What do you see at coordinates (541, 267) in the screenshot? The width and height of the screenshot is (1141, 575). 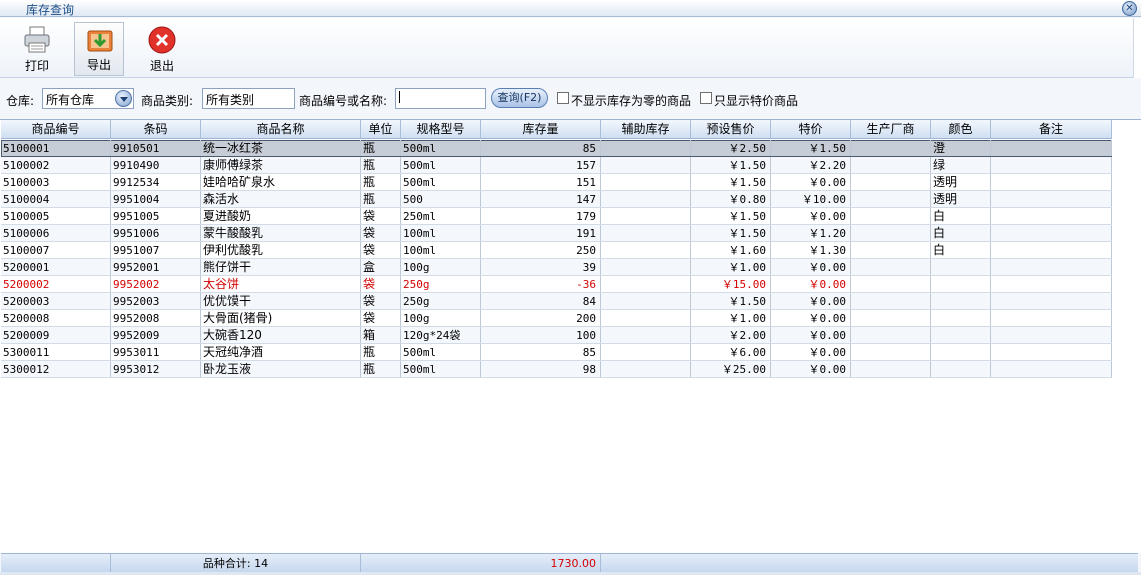 I see `cell-stock: 39` at bounding box center [541, 267].